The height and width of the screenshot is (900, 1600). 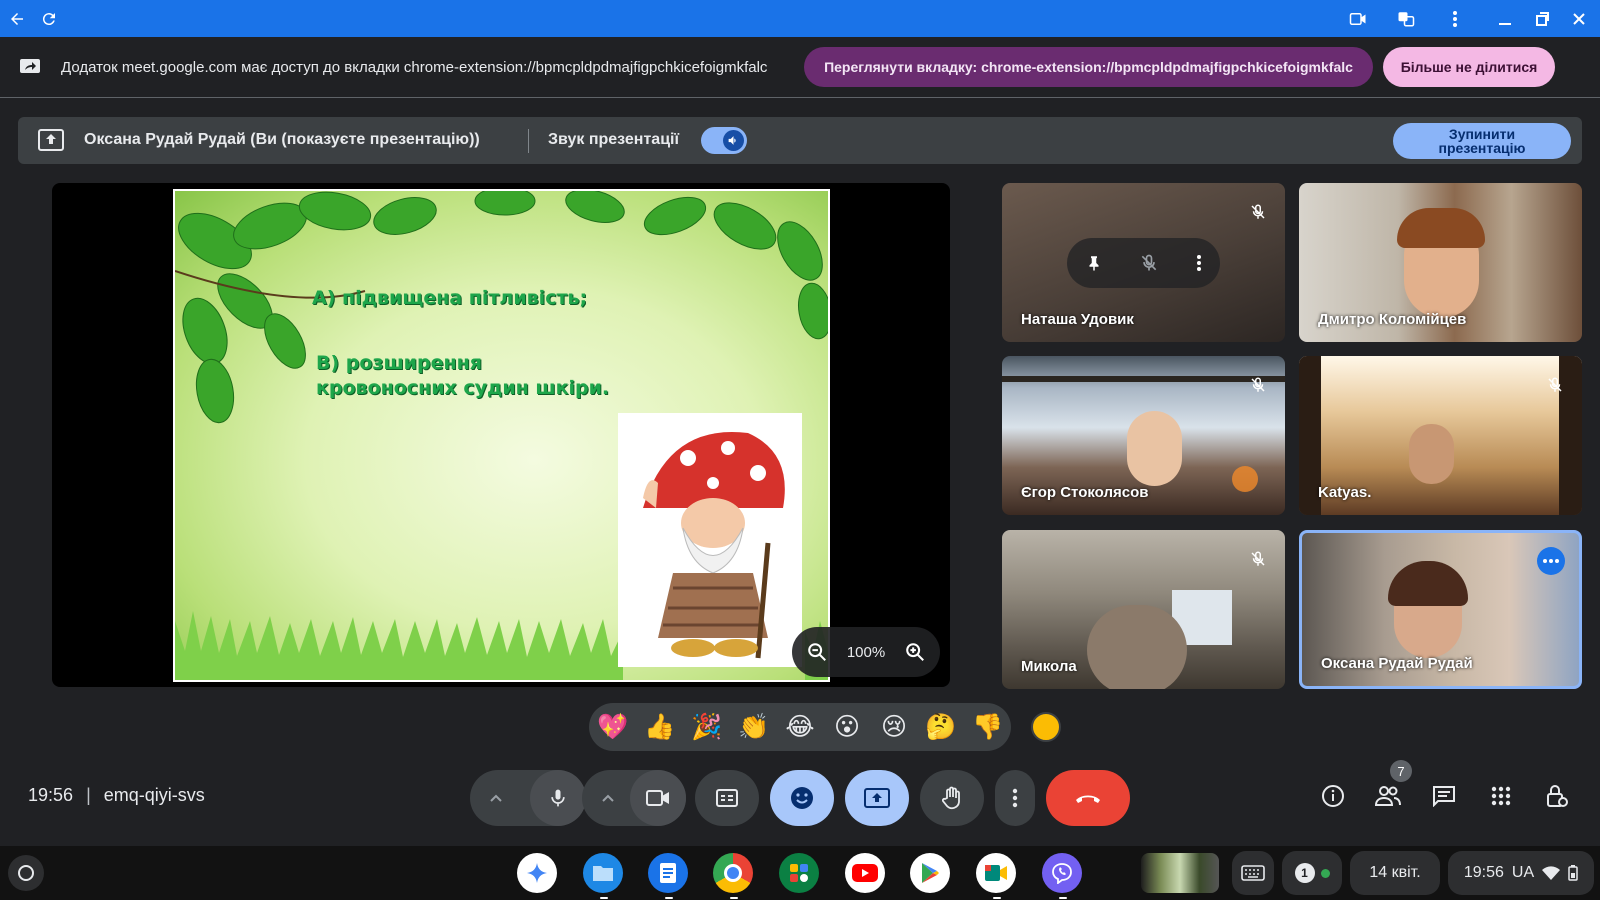 I want to click on present-now-button, so click(x=877, y=798).